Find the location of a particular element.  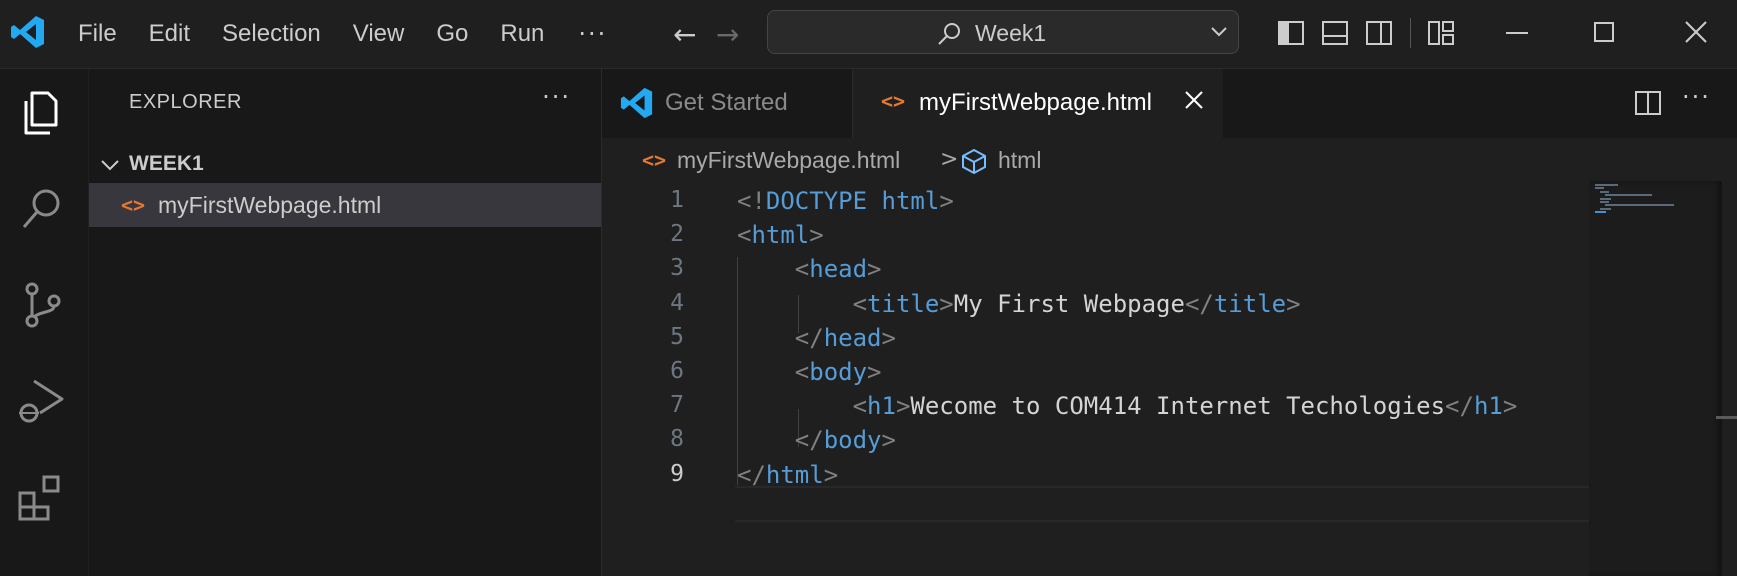

tab-myfirstwebpage: <> myFirstWebpage.html is located at coordinates (1038, 103).